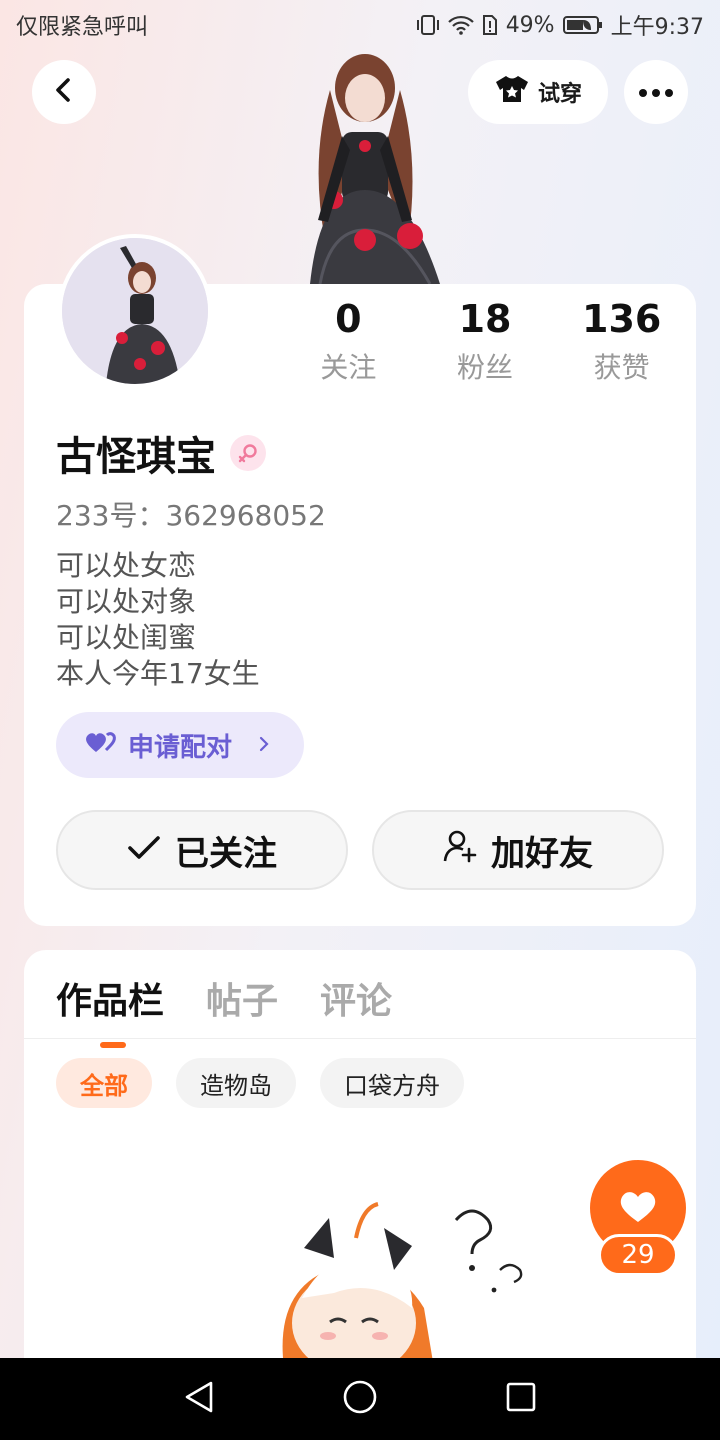  Describe the element at coordinates (136, 457) in the screenshot. I see `user-name: 古怪琪宝` at that location.